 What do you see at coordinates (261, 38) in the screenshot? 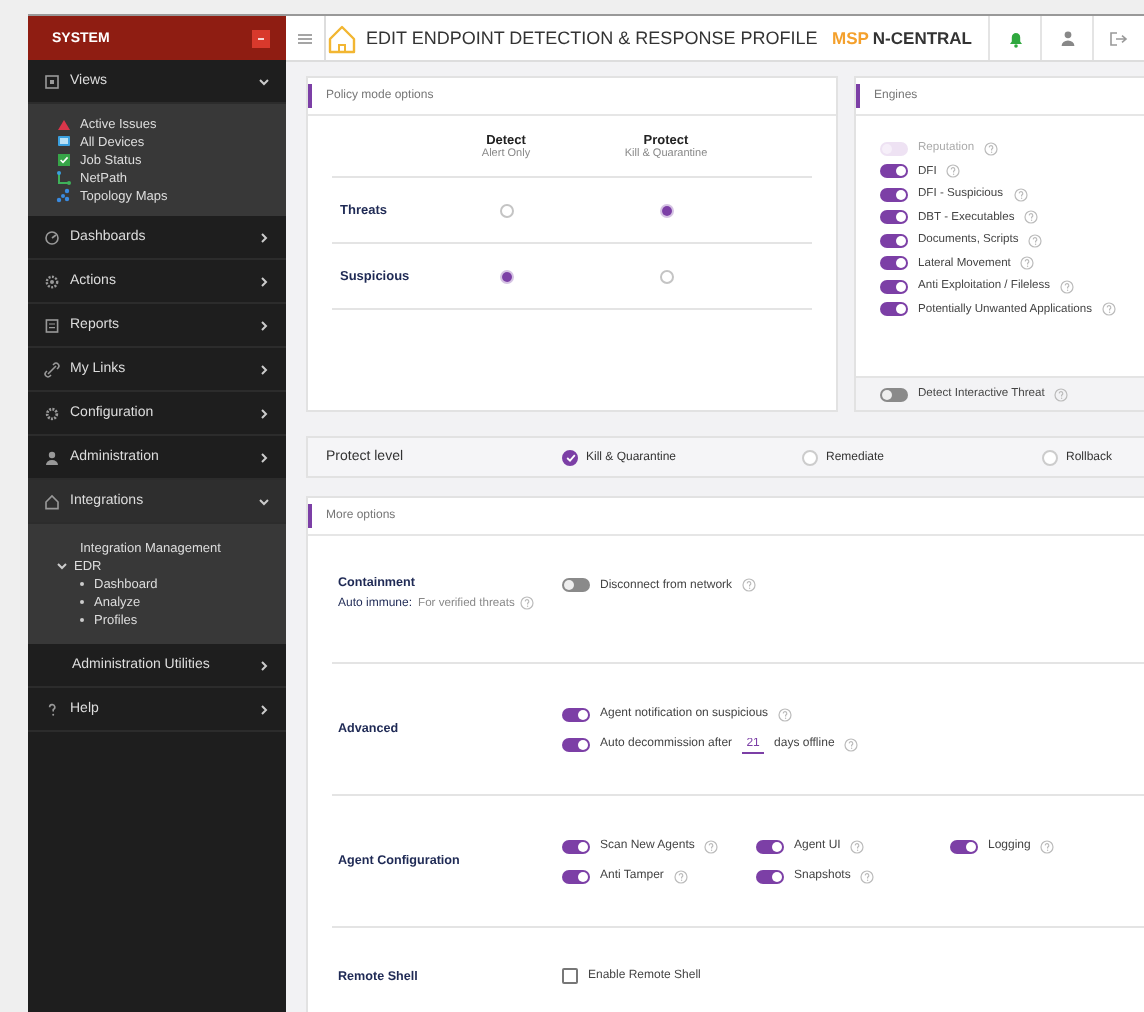
I see `collapse-icon` at bounding box center [261, 38].